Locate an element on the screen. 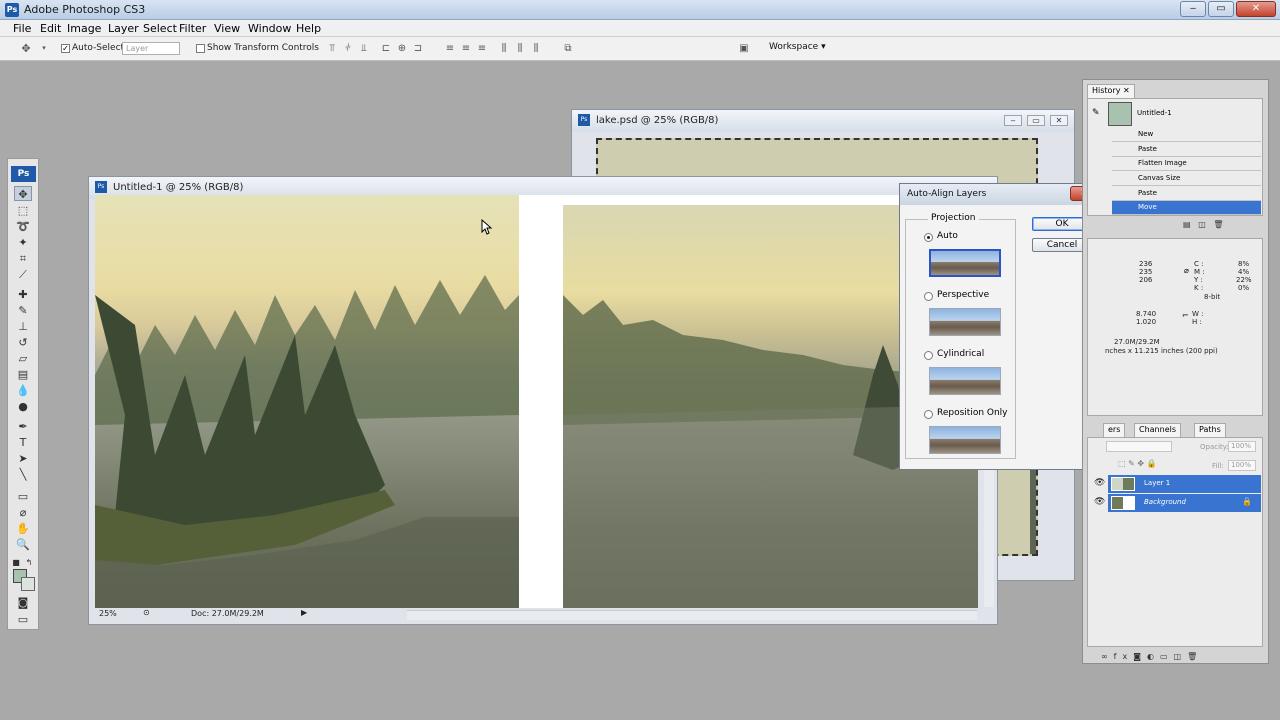 The height and width of the screenshot is (720, 1280). type-tool-icon: T is located at coordinates (23, 442).